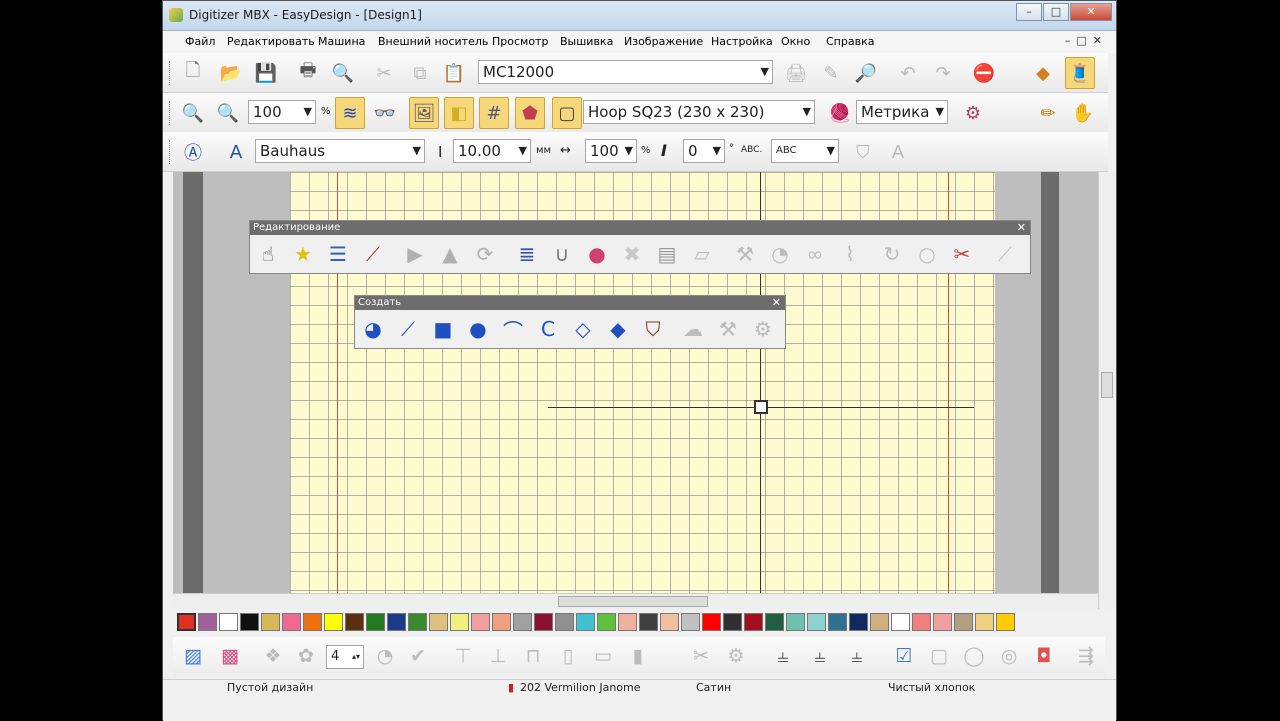  What do you see at coordinates (904, 656) in the screenshot?
I see `checklist-icon: ☑` at bounding box center [904, 656].